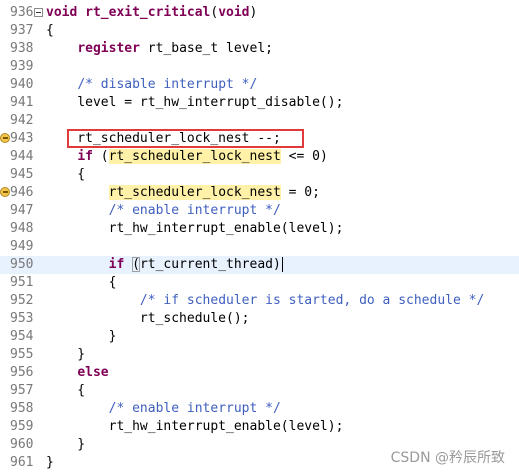 This screenshot has height=475, width=519. I want to click on line-gutter: 955, so click(19, 355).